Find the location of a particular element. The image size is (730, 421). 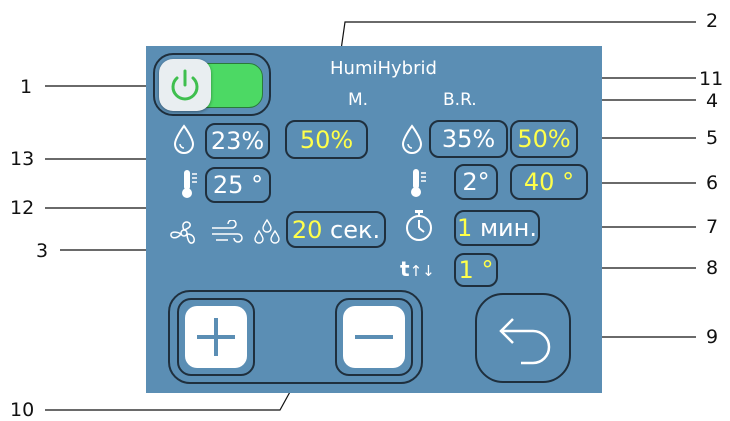

br-timer: 1 мин. is located at coordinates (497, 228).